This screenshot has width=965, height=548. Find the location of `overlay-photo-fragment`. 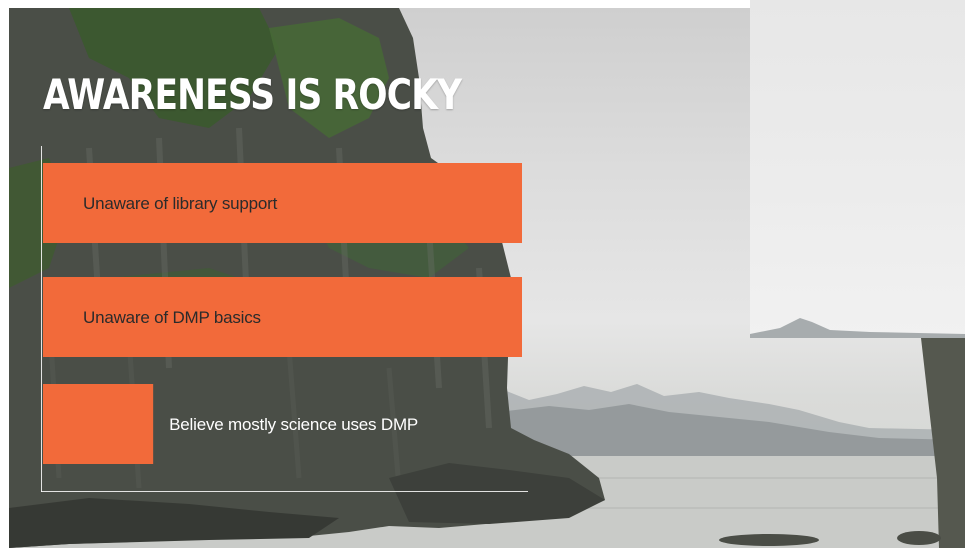

overlay-photo-fragment is located at coordinates (857, 169).